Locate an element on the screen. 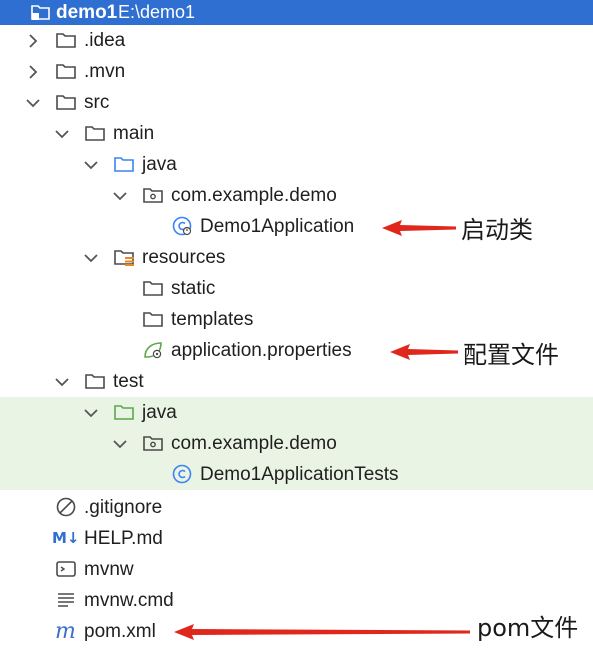 The image size is (593, 652). tree-label: mvnw.cmd is located at coordinates (129, 600).